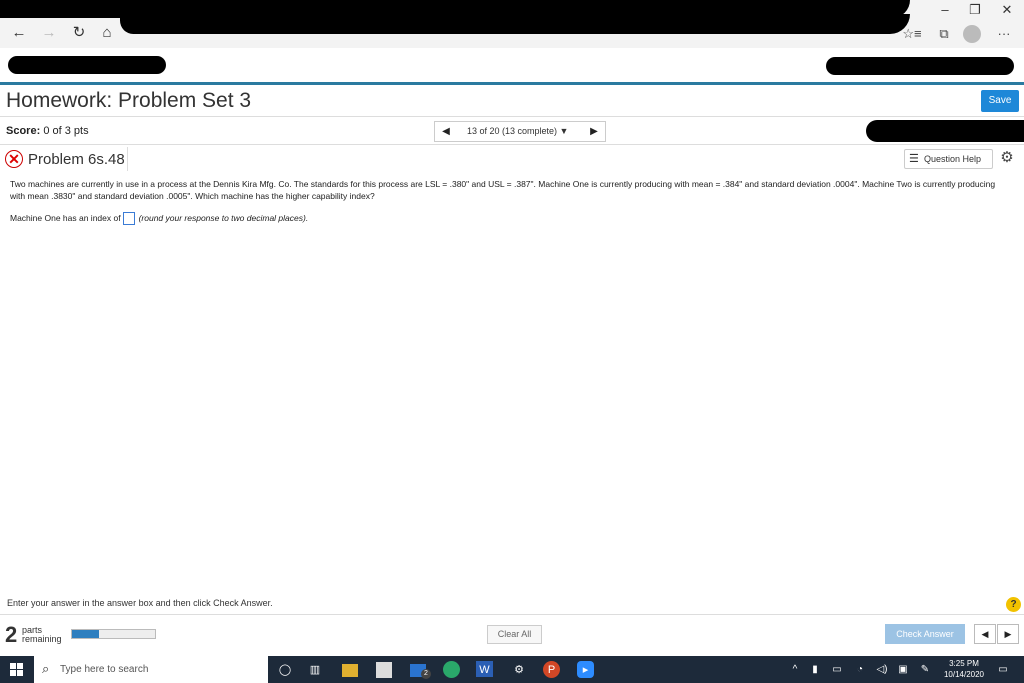 The height and width of the screenshot is (683, 1024). Describe the element at coordinates (944, 34) in the screenshot. I see `collections-icon: ⧉` at that location.